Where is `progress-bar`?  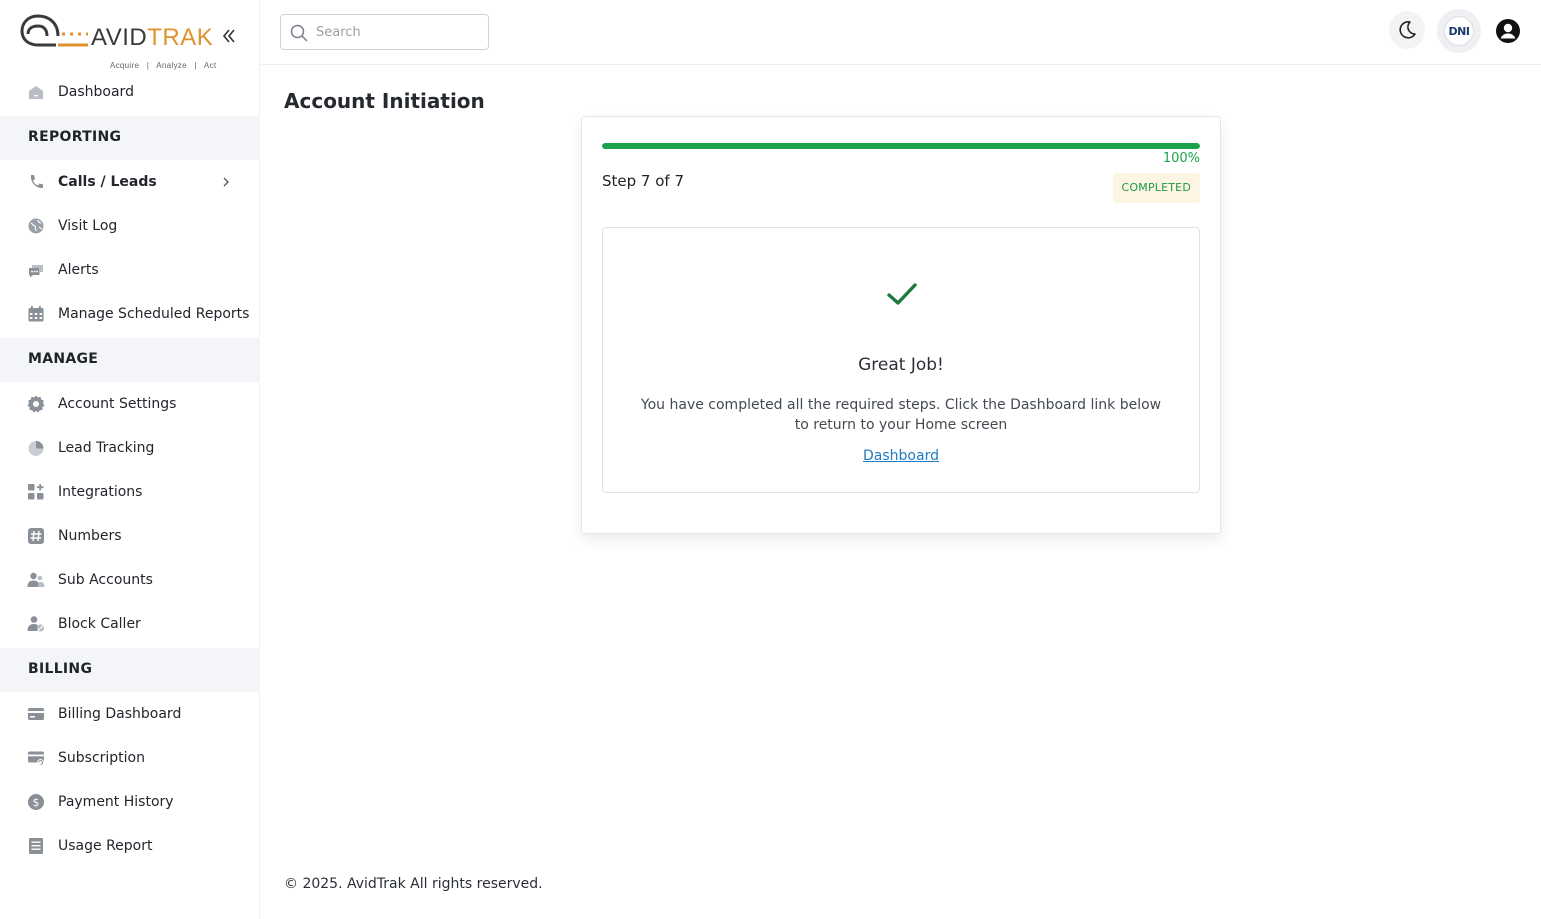 progress-bar is located at coordinates (901, 146).